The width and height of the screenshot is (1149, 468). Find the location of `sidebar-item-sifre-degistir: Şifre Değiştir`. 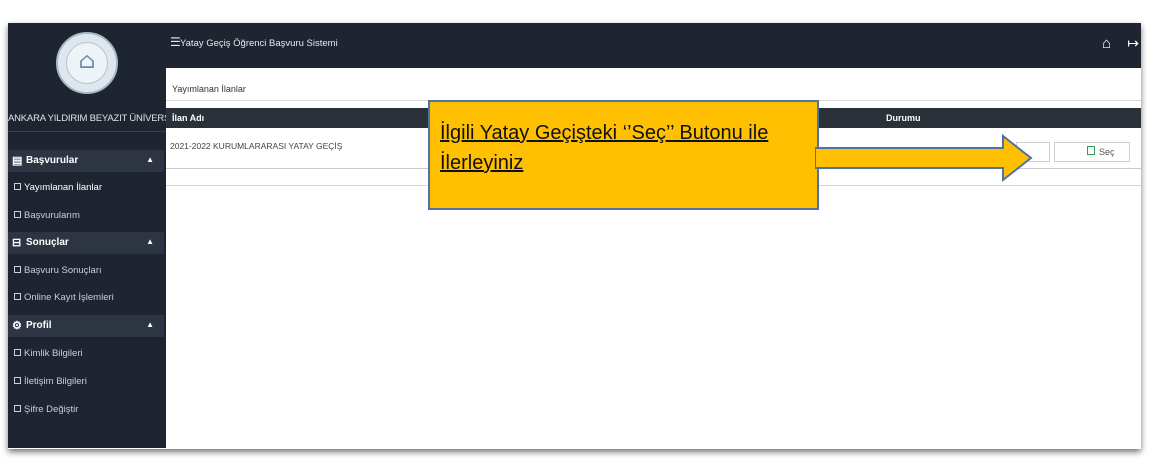

sidebar-item-sifre-degistir: Şifre Değiştir is located at coordinates (86, 411).